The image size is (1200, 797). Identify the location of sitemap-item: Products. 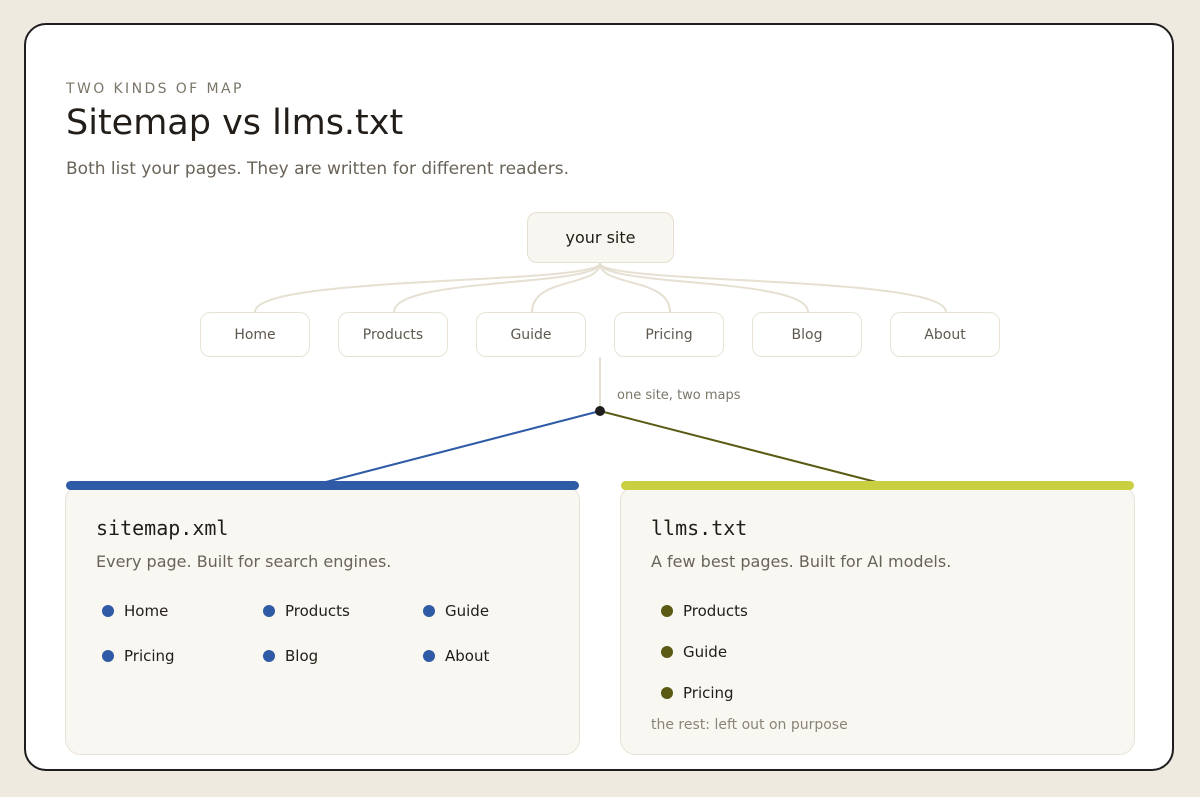
(306, 611).